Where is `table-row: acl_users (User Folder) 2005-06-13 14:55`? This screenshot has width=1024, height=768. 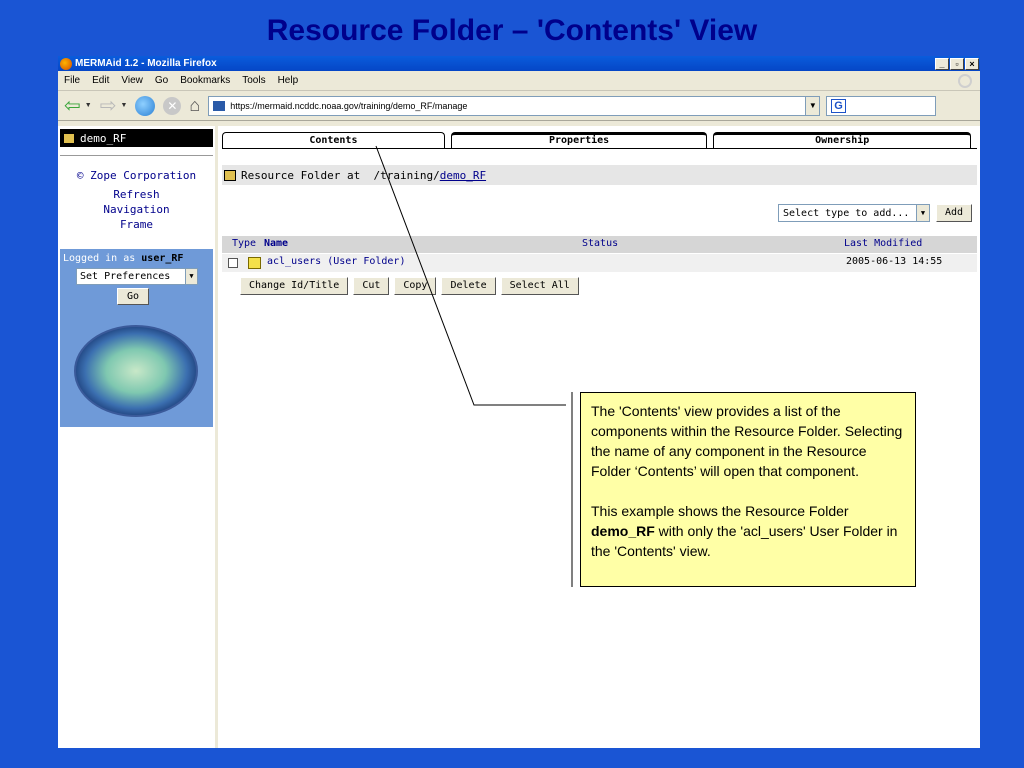 table-row: acl_users (User Folder) 2005-06-13 14:55 is located at coordinates (599, 263).